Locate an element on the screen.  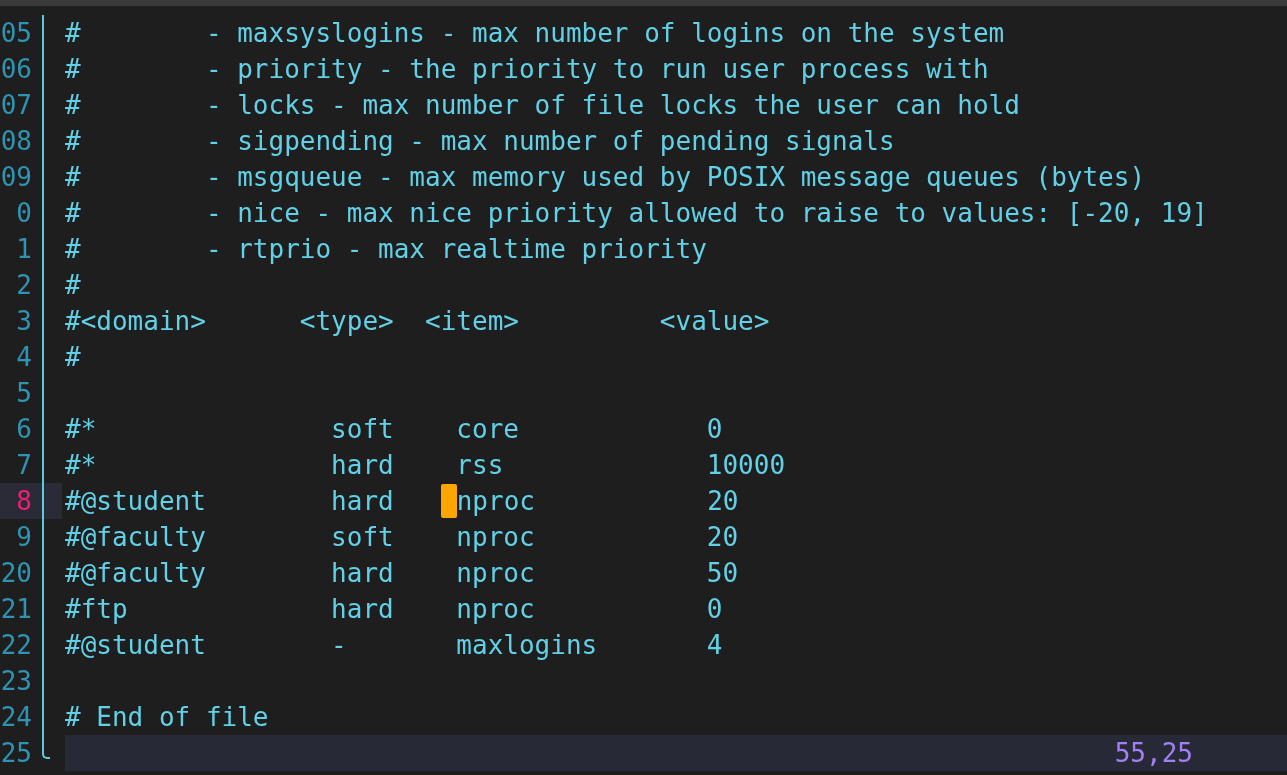
line-number: 07 is located at coordinates (16, 105).